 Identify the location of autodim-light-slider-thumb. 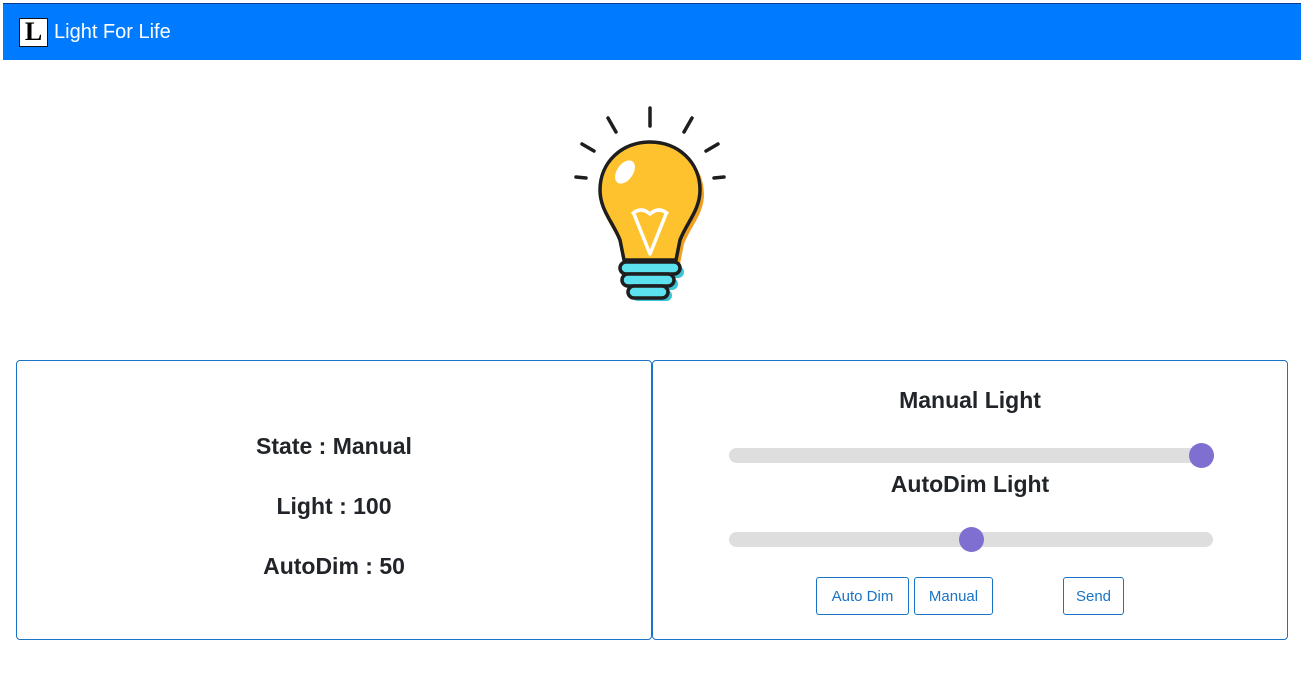
(971, 539).